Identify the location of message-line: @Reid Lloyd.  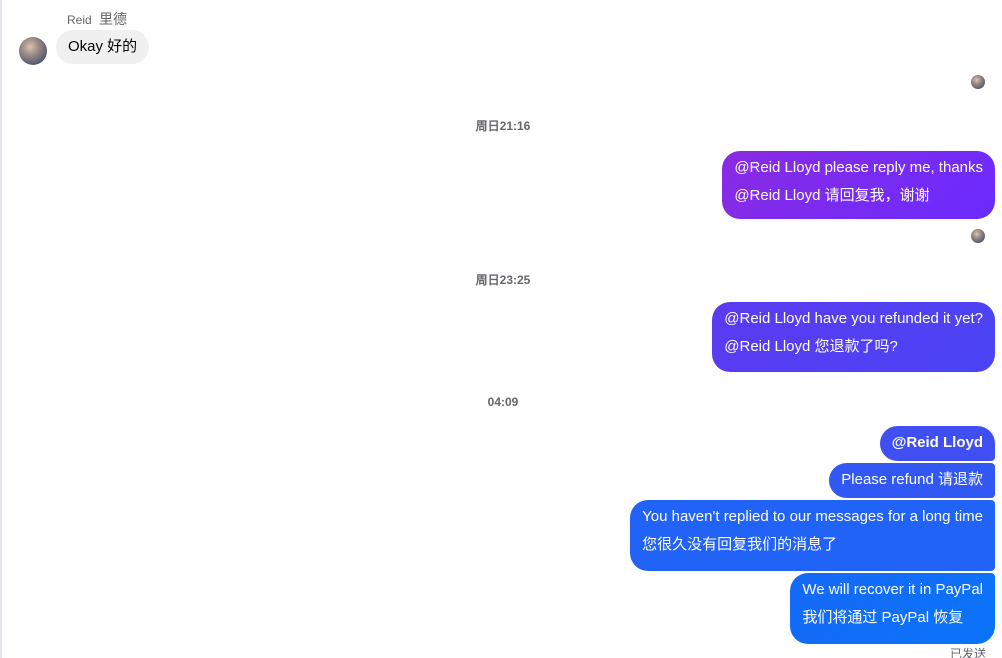
(937, 442).